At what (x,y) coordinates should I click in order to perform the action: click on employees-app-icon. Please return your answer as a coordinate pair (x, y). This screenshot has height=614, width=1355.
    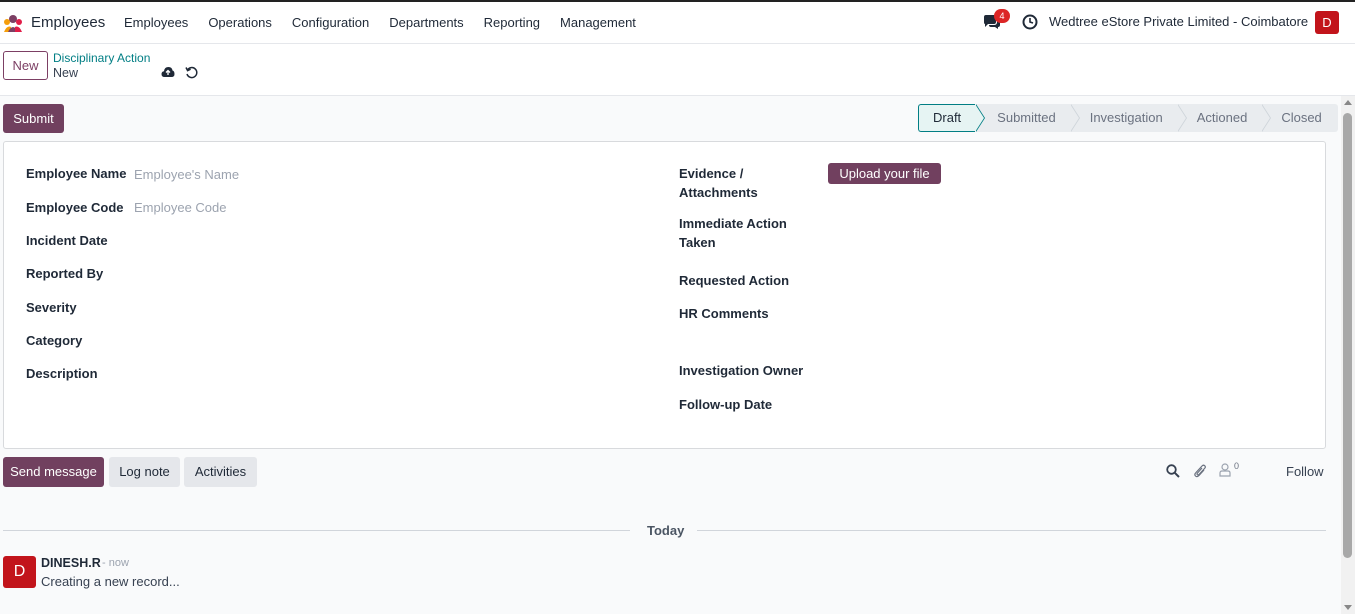
    Looking at the image, I should click on (13, 23).